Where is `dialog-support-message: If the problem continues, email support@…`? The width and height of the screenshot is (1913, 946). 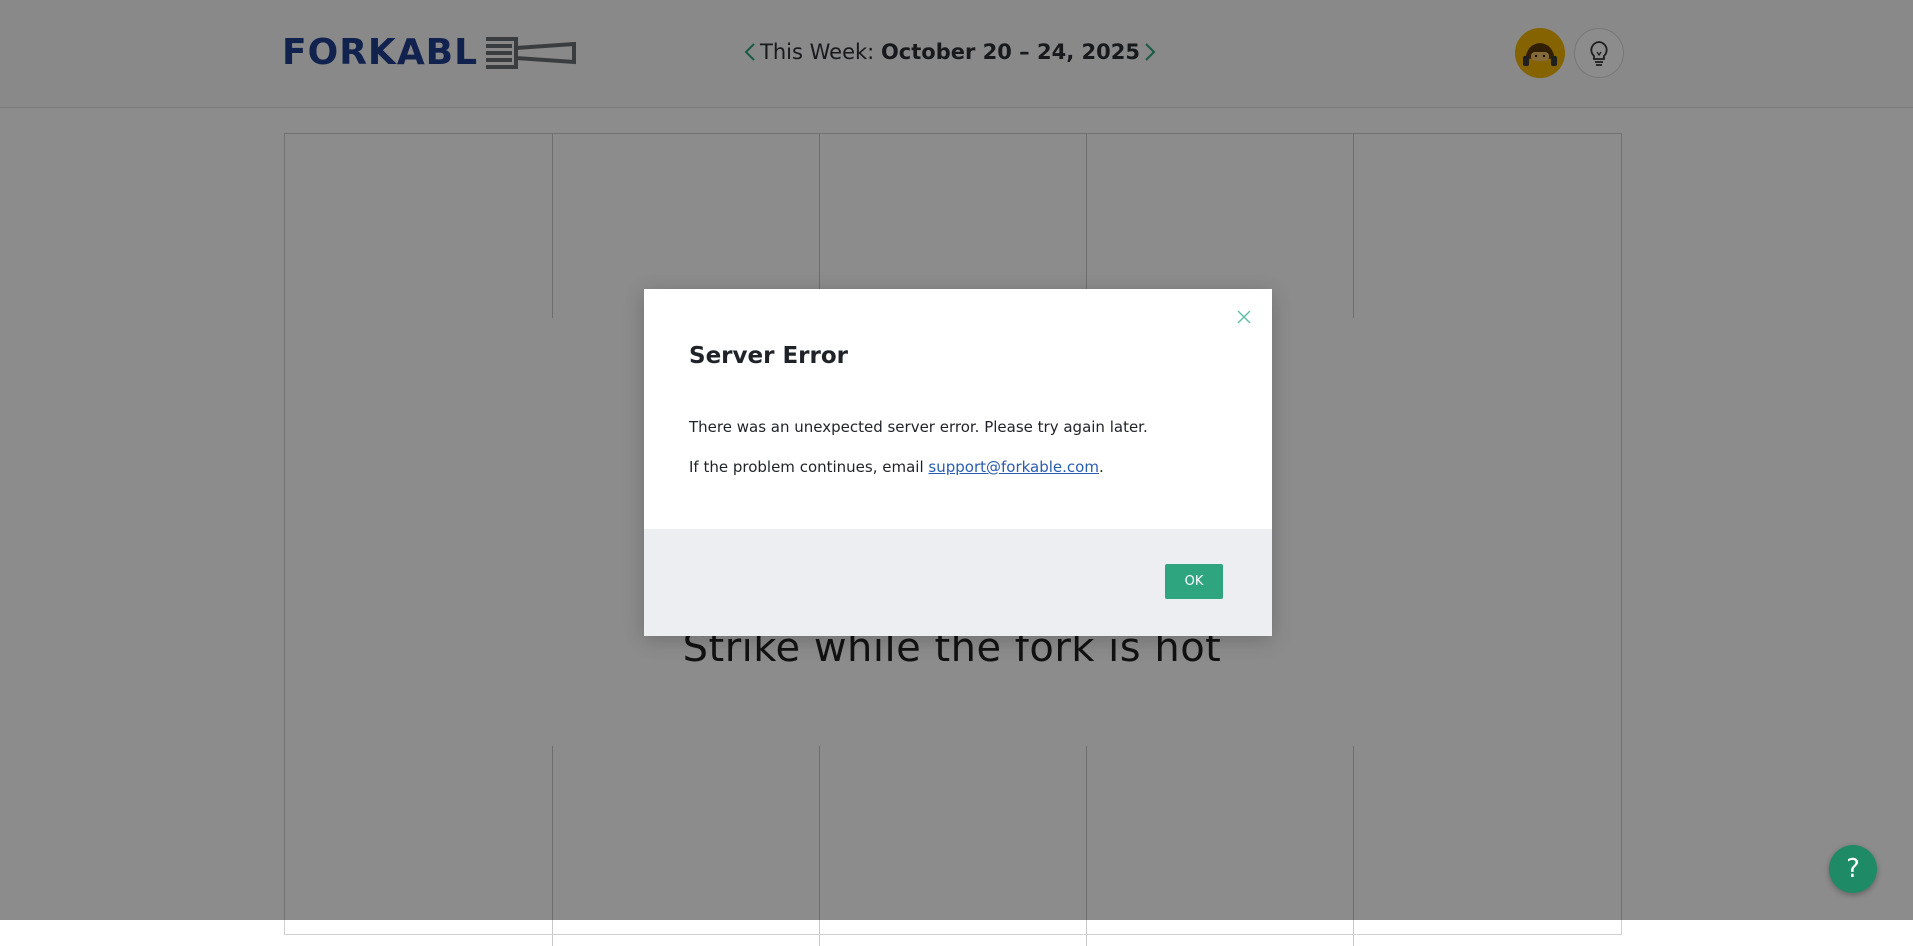
dialog-support-message: If the problem continues, email support@… is located at coordinates (896, 467).